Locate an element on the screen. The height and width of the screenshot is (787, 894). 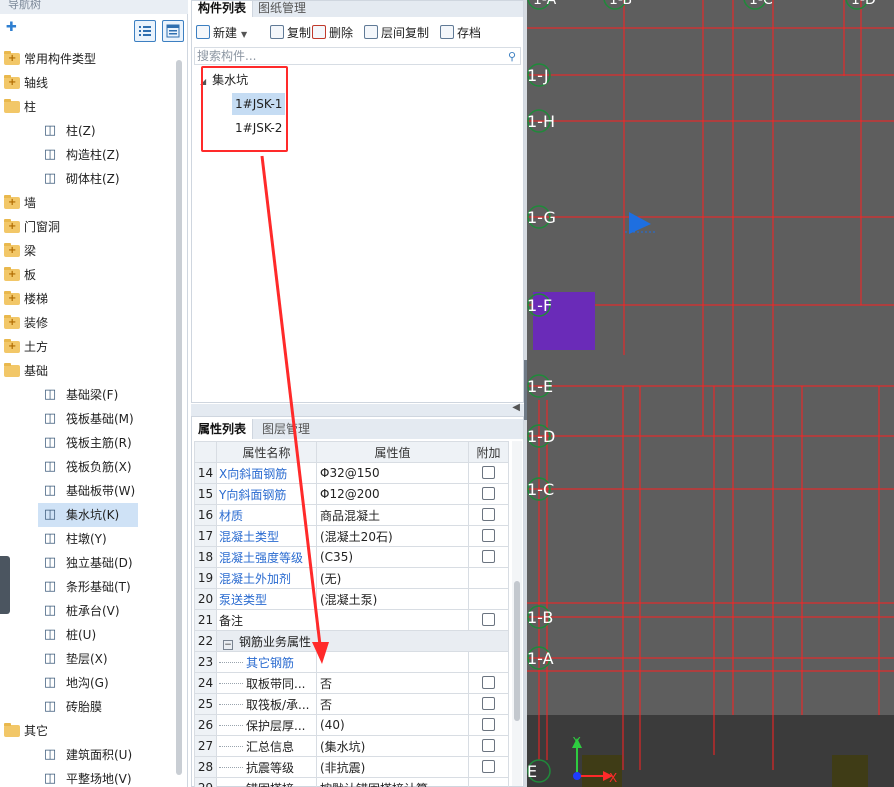
nav-item: ◫ 筏板基础(M) is located at coordinates (103, 419).